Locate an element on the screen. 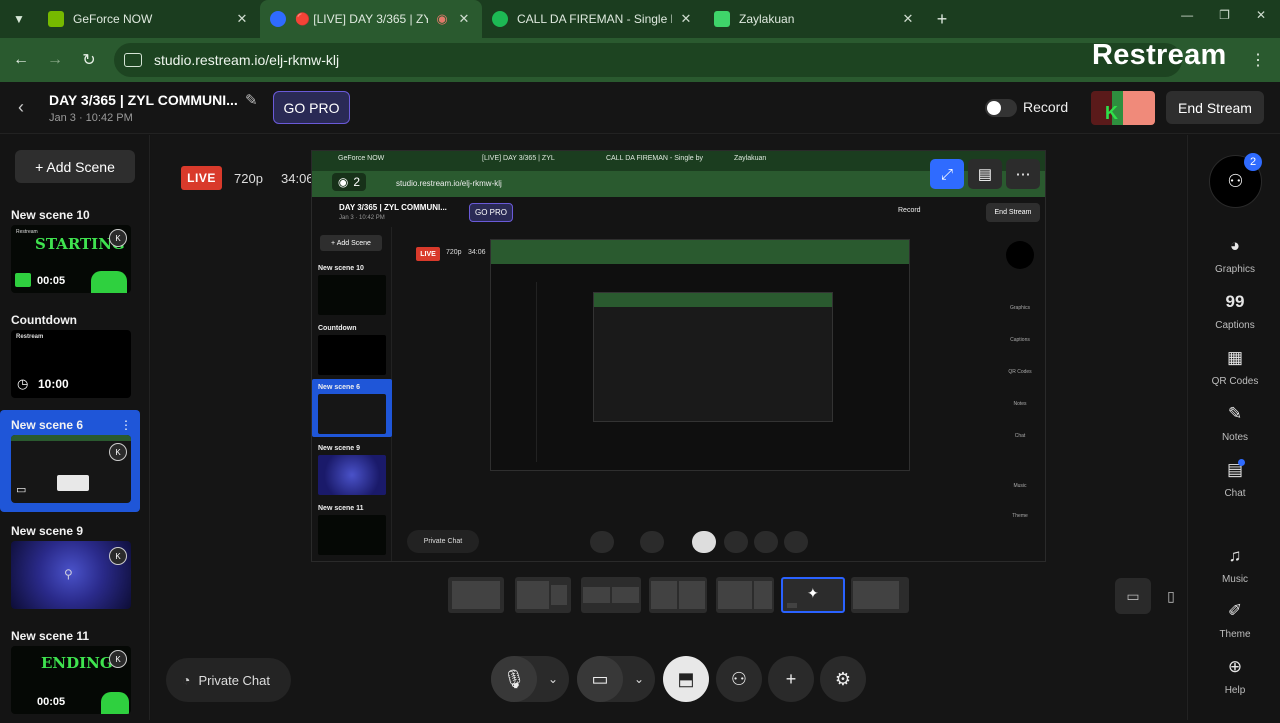  invite-guest-icon: ⚇ is located at coordinates (739, 679).